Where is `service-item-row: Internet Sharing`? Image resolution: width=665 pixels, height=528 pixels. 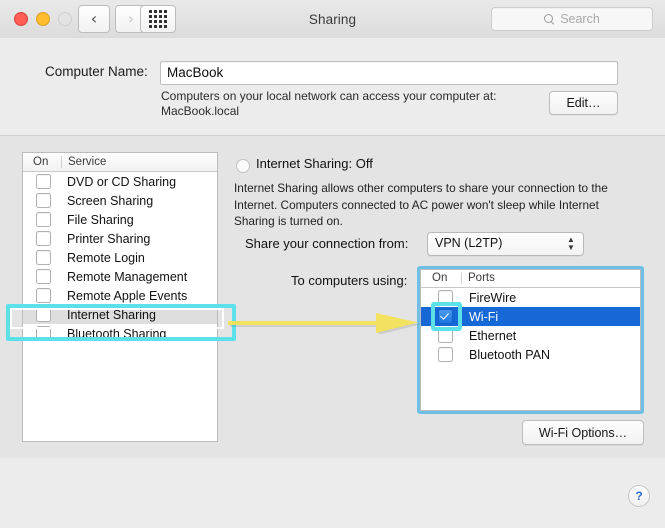
service-item-row: Internet Sharing is located at coordinates (120, 314).